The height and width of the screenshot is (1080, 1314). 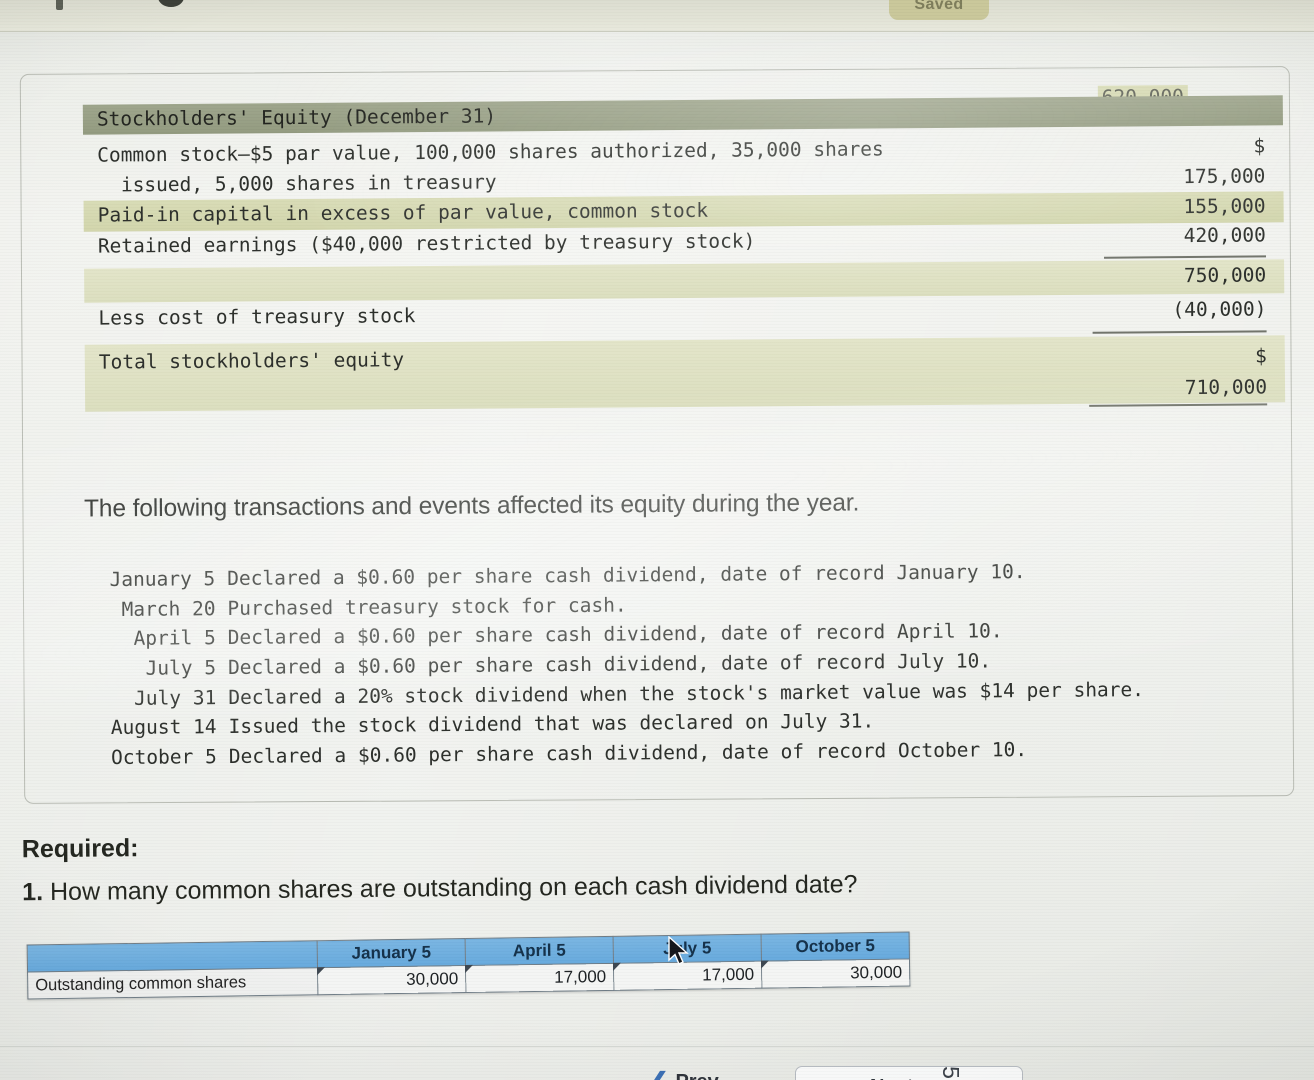 I want to click on answer-row-label: Outstanding common shares, so click(x=172, y=983).